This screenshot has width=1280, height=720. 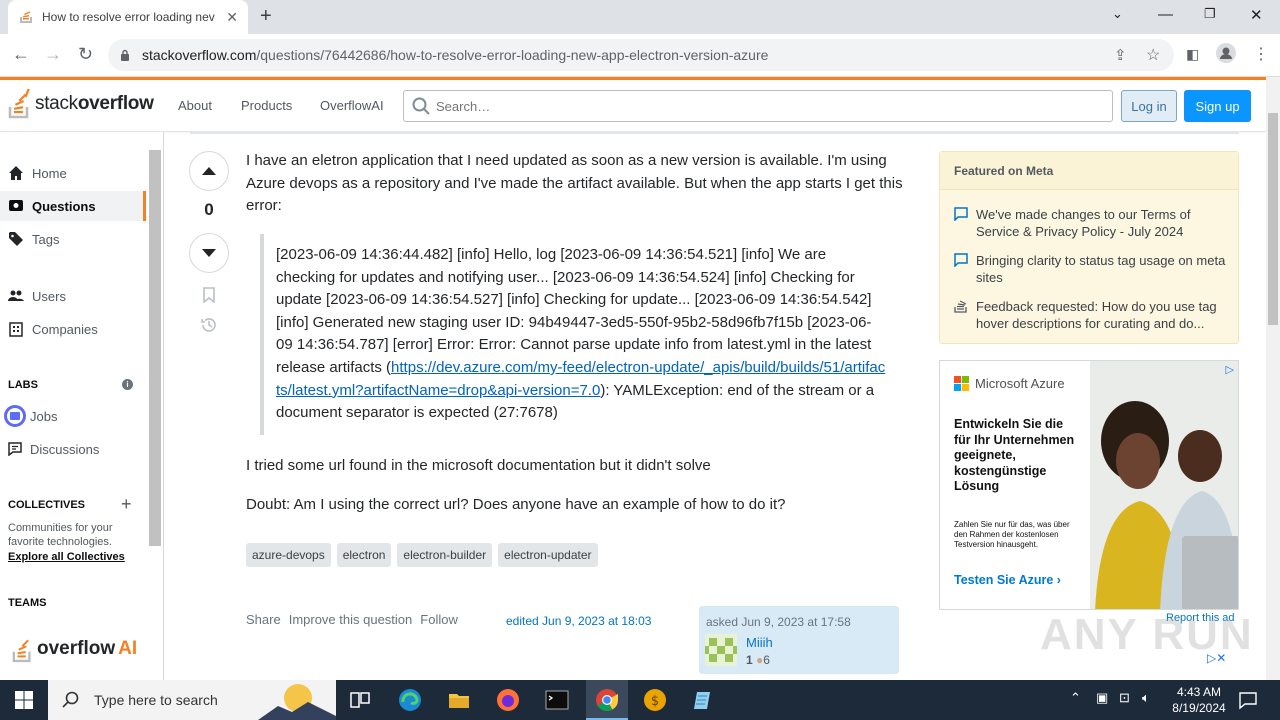 What do you see at coordinates (704, 700) in the screenshot?
I see `notepad-icon` at bounding box center [704, 700].